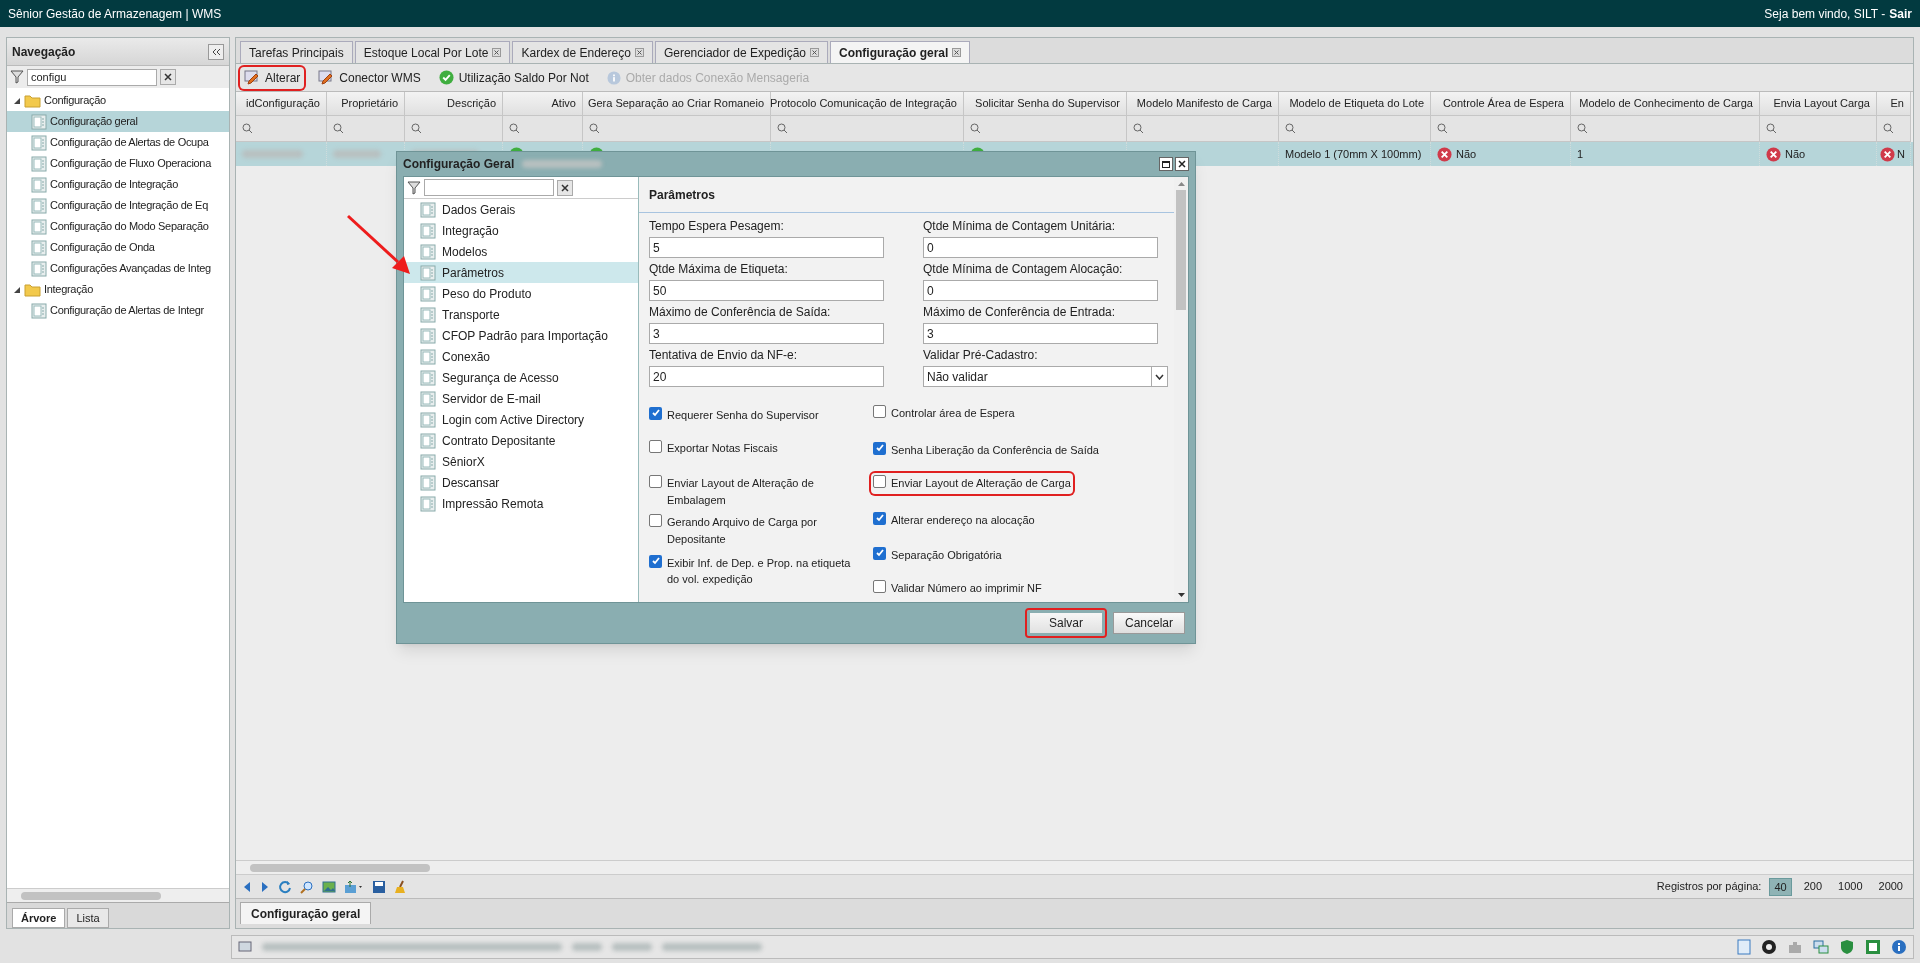 The width and height of the screenshot is (1920, 963). What do you see at coordinates (1020, 312) in the screenshot?
I see `field-label: Máximo de Conferência de Entrada:` at bounding box center [1020, 312].